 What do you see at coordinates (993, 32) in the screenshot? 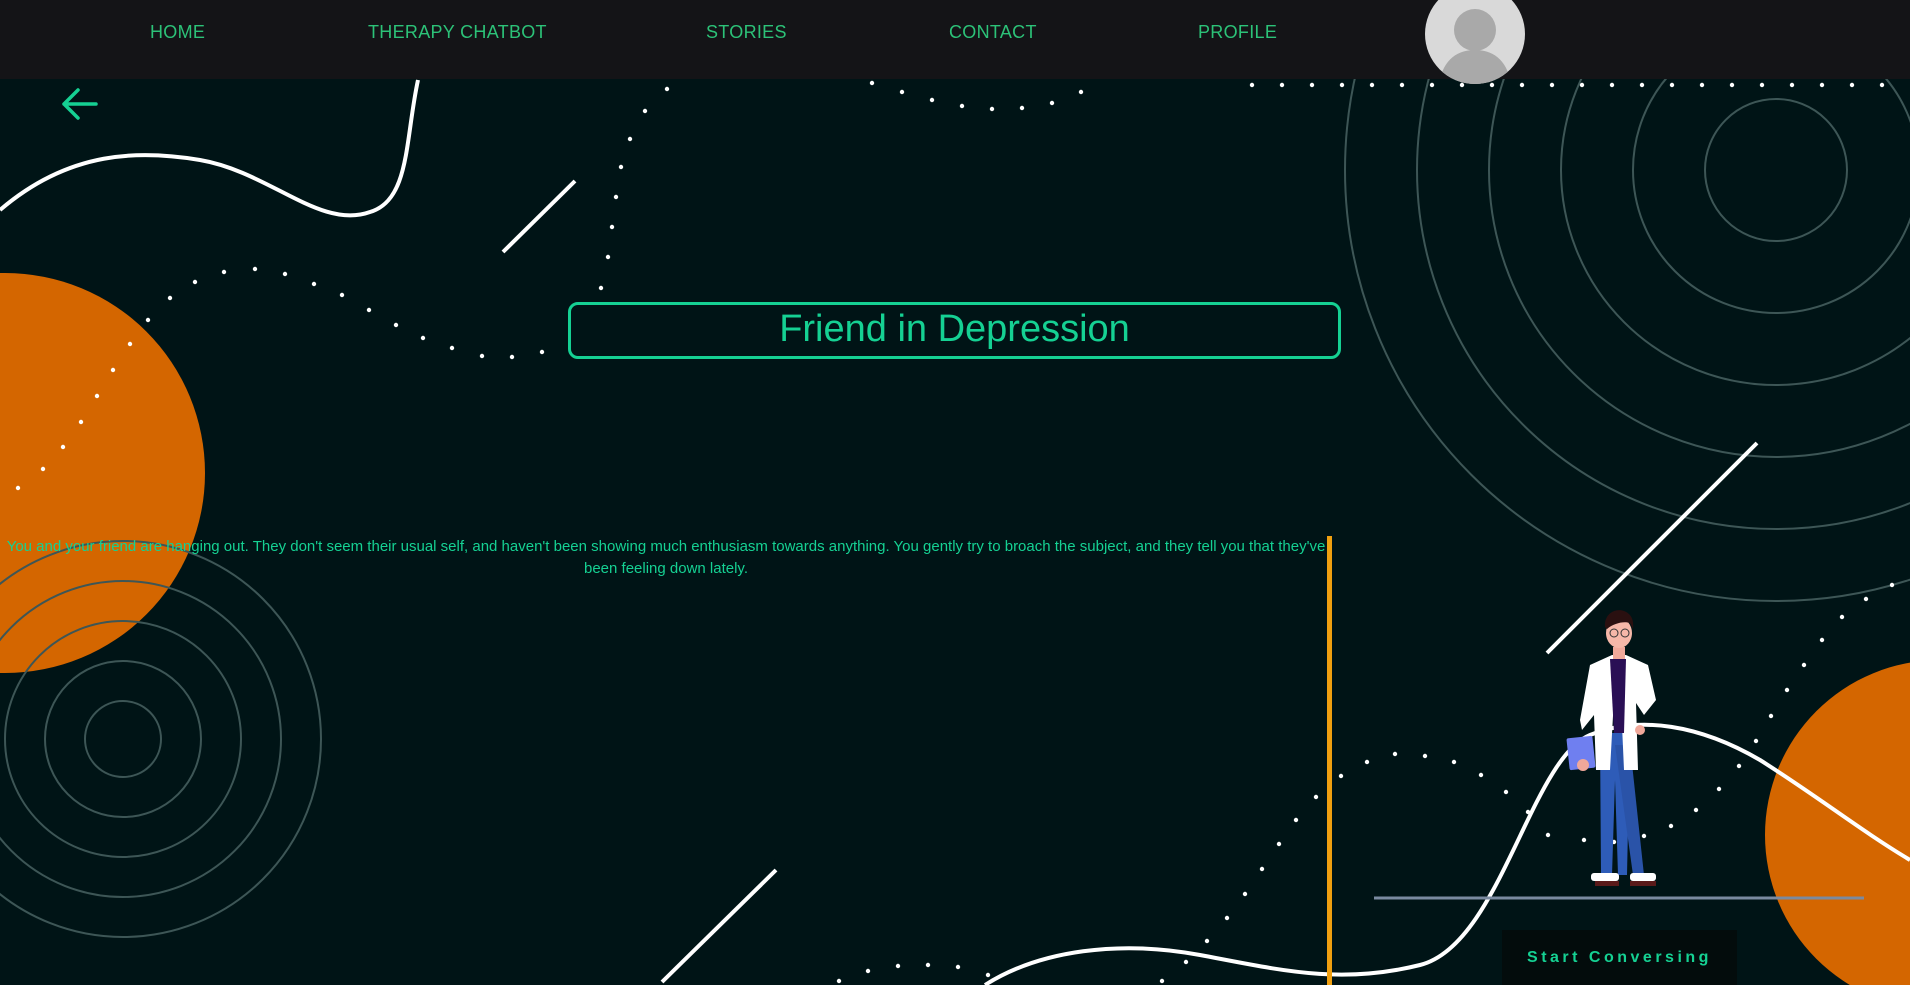
I see `nav-contact-link: CONTACT` at bounding box center [993, 32].